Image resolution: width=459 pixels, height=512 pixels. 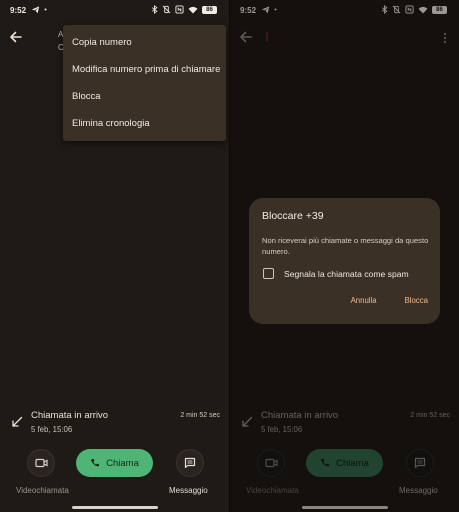 I want to click on nfc-icon, so click(x=179, y=9).